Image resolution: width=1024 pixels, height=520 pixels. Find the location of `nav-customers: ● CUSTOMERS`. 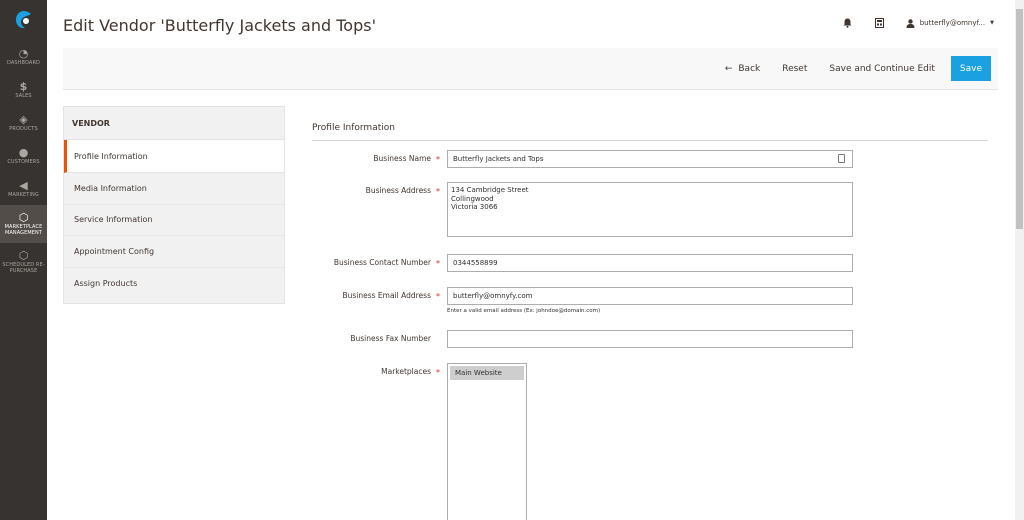

nav-customers: ● CUSTOMERS is located at coordinates (23, 155).